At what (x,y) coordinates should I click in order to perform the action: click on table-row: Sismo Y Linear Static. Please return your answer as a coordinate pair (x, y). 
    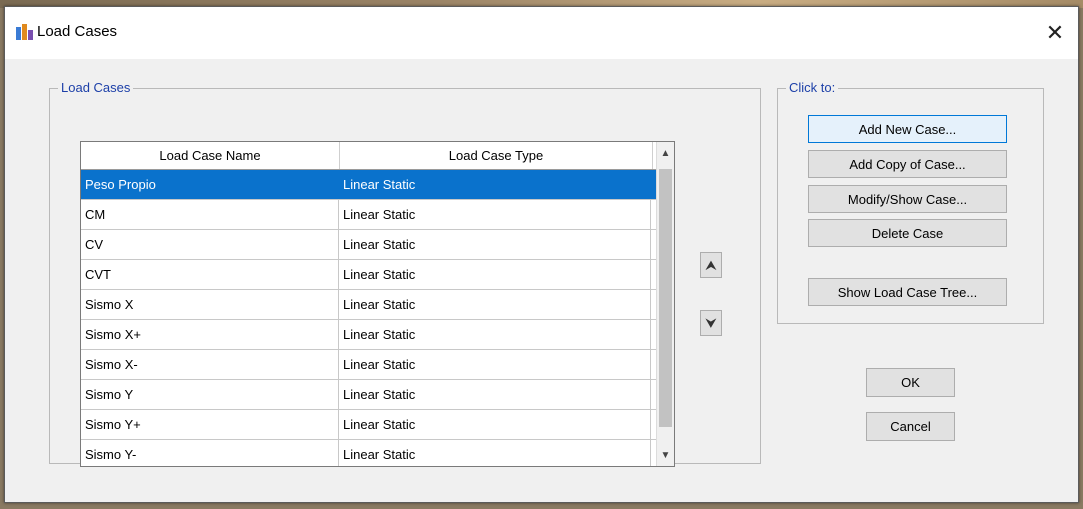
    Looking at the image, I should click on (377, 395).